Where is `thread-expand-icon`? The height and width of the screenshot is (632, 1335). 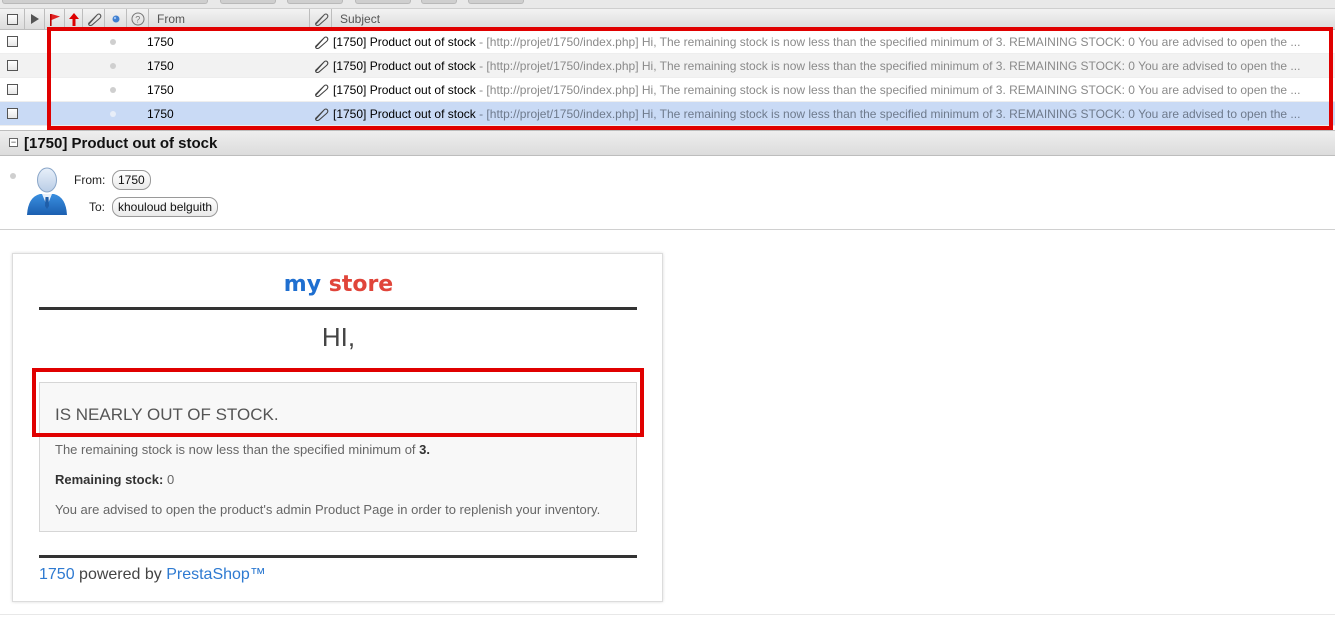 thread-expand-icon is located at coordinates (35, 19).